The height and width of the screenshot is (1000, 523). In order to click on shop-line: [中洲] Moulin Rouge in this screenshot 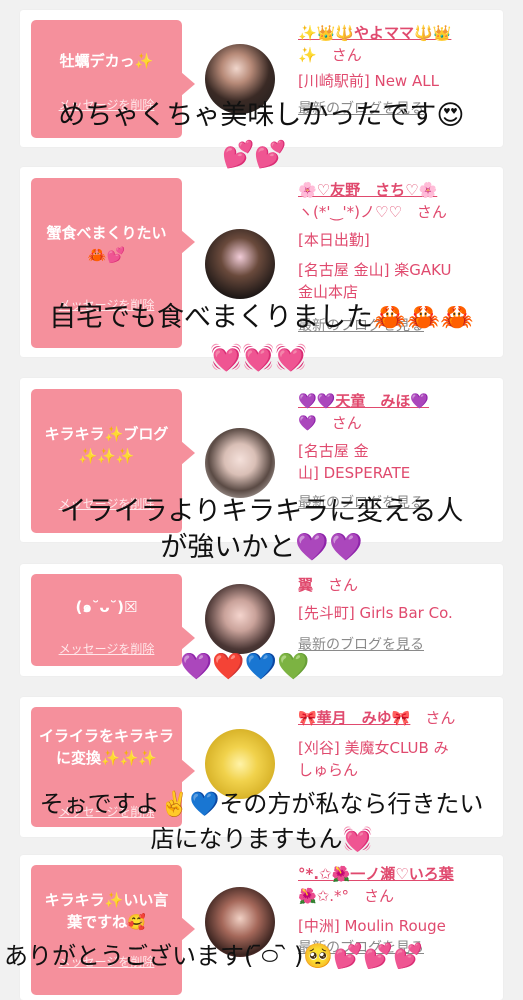, I will do `click(372, 926)`.